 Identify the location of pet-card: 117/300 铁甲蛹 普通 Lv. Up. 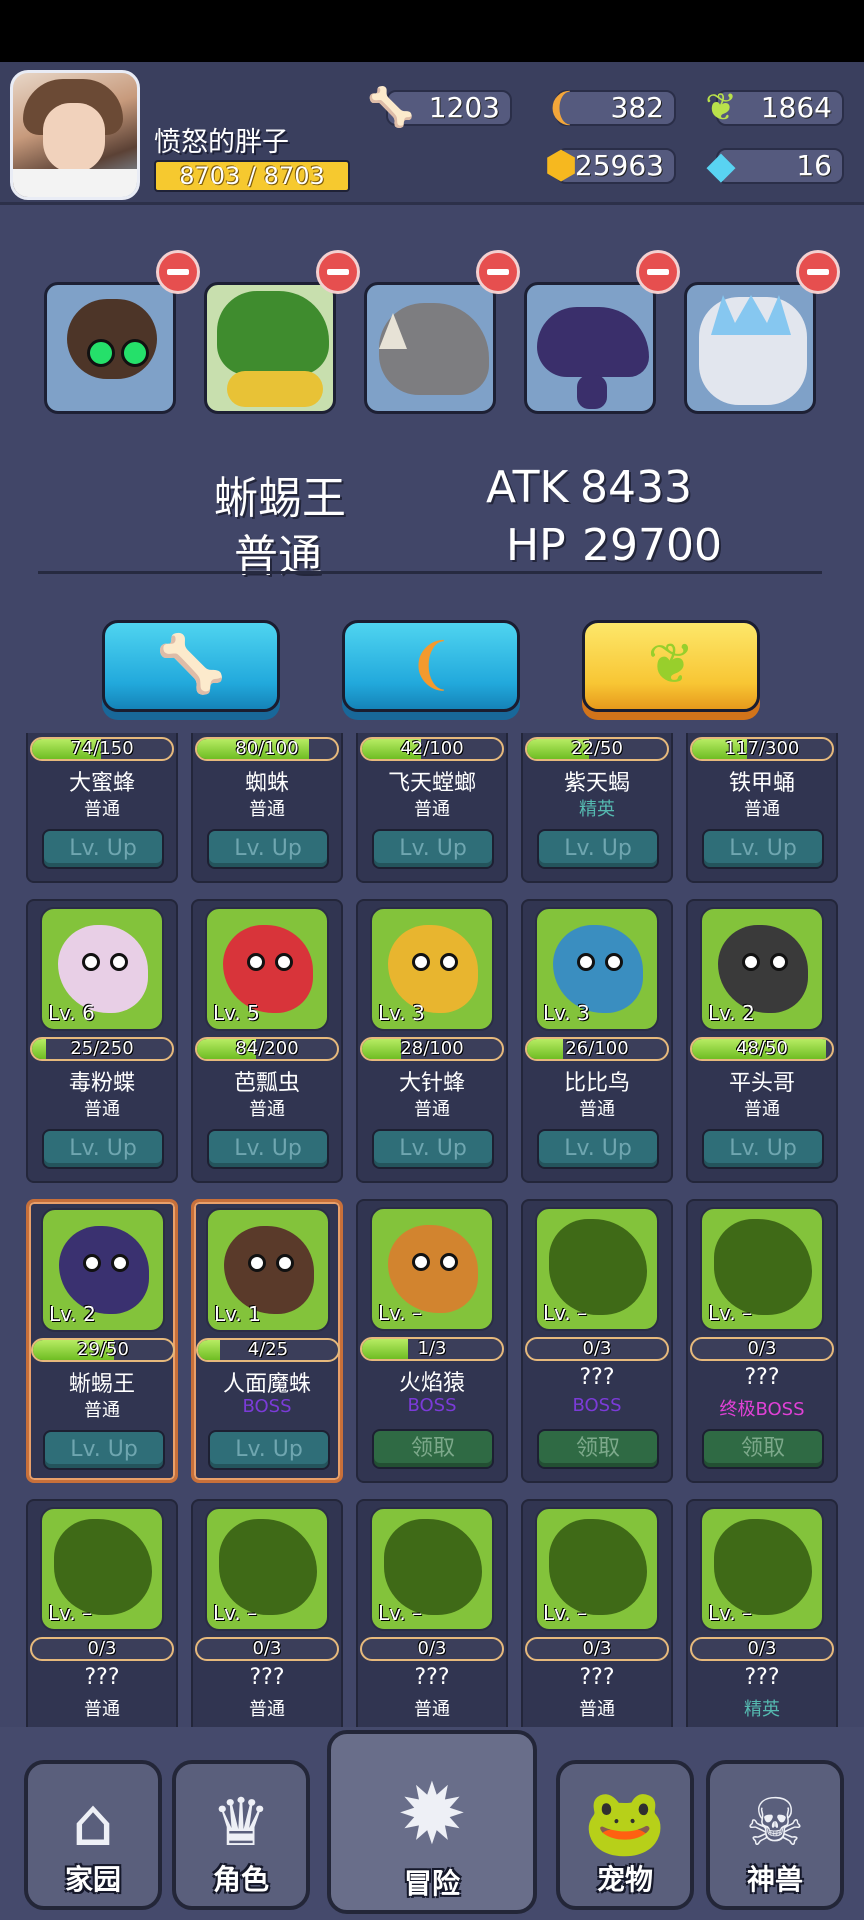
(762, 808).